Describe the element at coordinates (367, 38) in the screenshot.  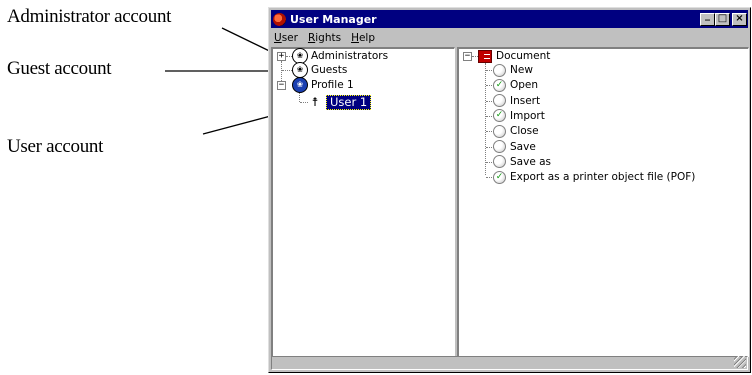
I see `menu-help-rest: elp` at that location.